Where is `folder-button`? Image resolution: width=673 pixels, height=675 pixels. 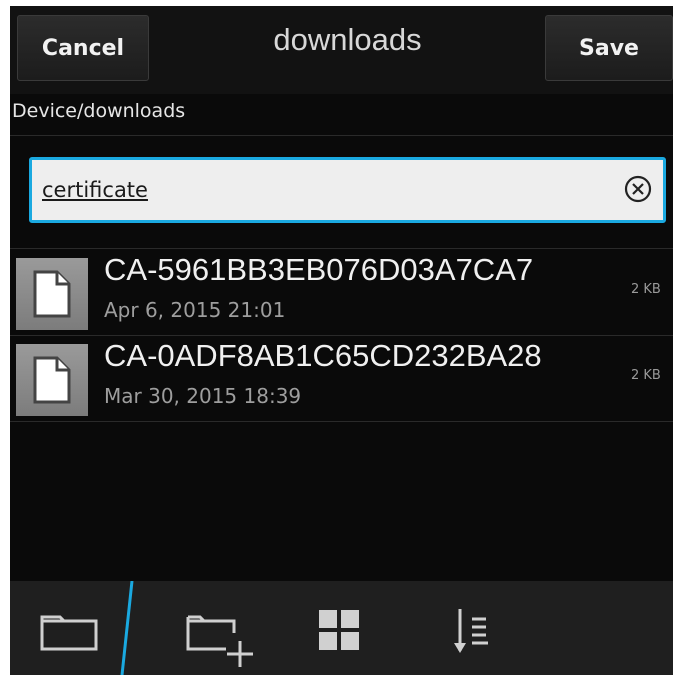
folder-button is located at coordinates (65, 628).